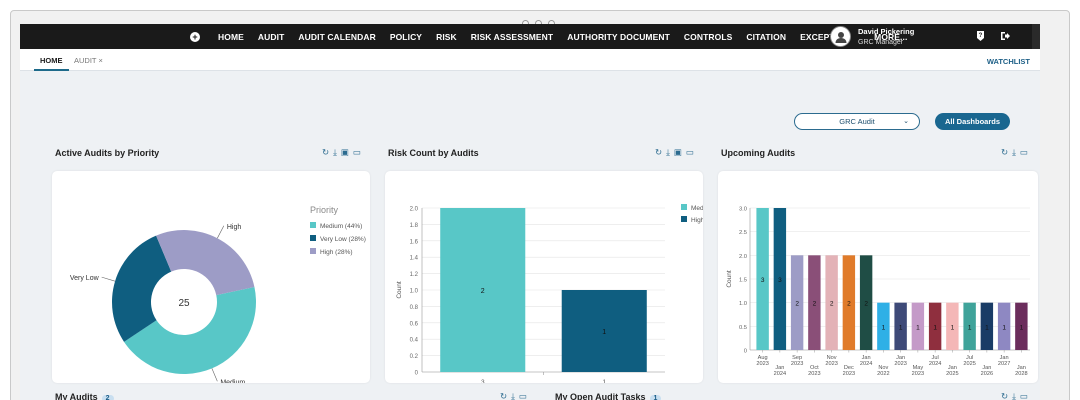 The width and height of the screenshot is (1080, 400). Describe the element at coordinates (972, 121) in the screenshot. I see `all-dashboards-button: All Dashboards` at that location.